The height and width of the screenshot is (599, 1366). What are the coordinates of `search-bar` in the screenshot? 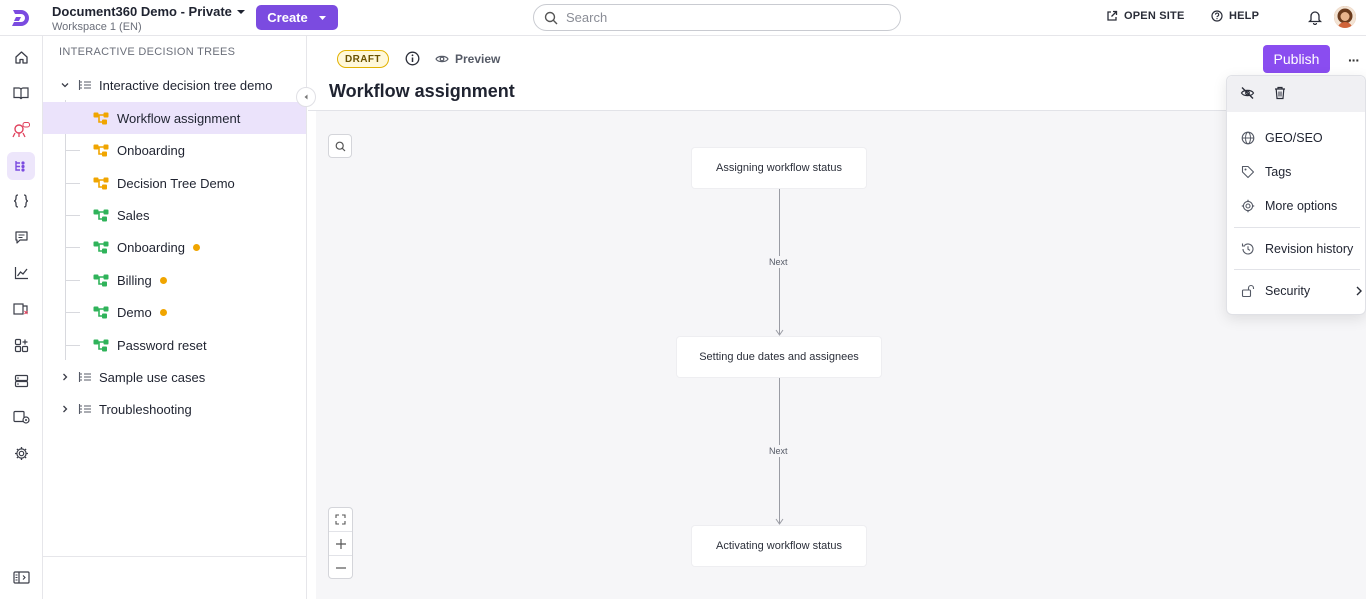 It's located at (717, 17).